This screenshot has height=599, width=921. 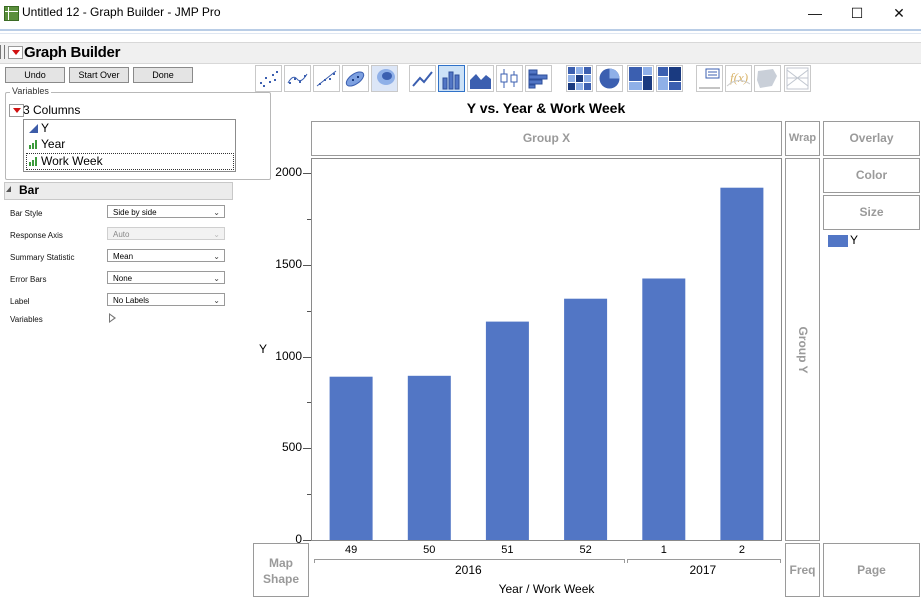 I want to click on expand-triangle-icon, so click(x=112, y=318).